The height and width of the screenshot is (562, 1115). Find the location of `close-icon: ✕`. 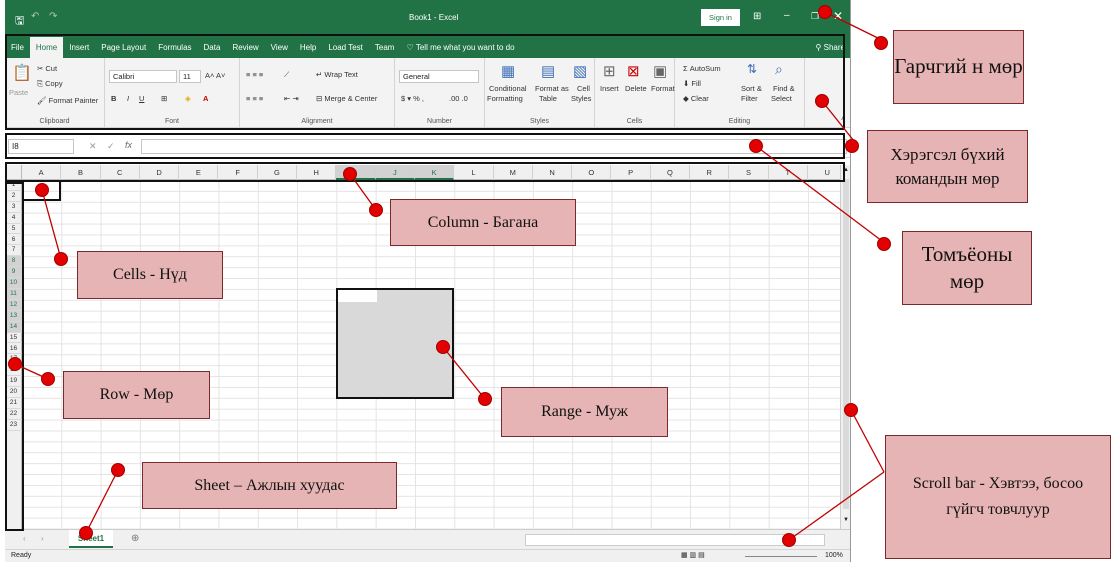

close-icon: ✕ is located at coordinates (838, 16).